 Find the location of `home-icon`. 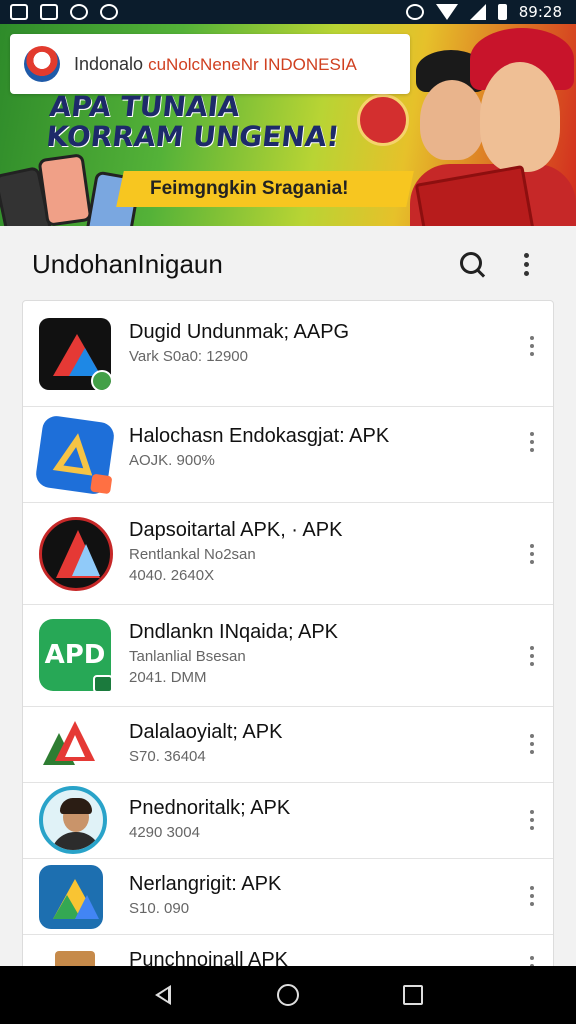

home-icon is located at coordinates (19, 12).